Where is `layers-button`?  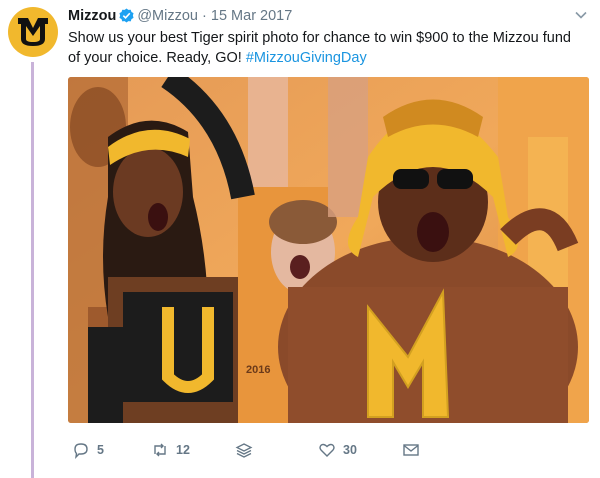 layers-button is located at coordinates (244, 450).